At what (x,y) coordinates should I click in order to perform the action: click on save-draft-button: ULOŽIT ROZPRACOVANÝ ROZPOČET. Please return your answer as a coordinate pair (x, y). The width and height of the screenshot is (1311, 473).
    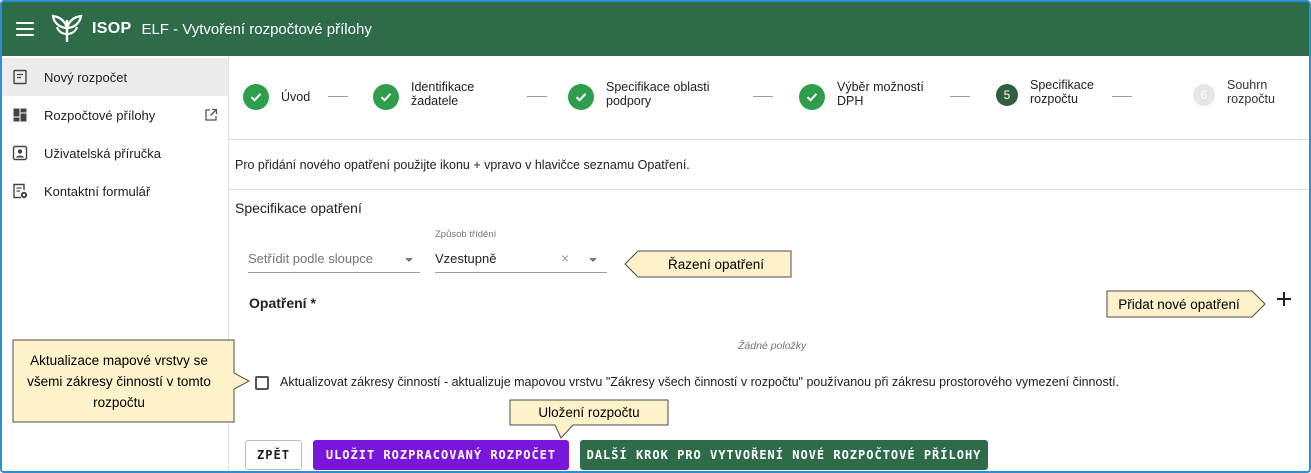
    Looking at the image, I should click on (441, 455).